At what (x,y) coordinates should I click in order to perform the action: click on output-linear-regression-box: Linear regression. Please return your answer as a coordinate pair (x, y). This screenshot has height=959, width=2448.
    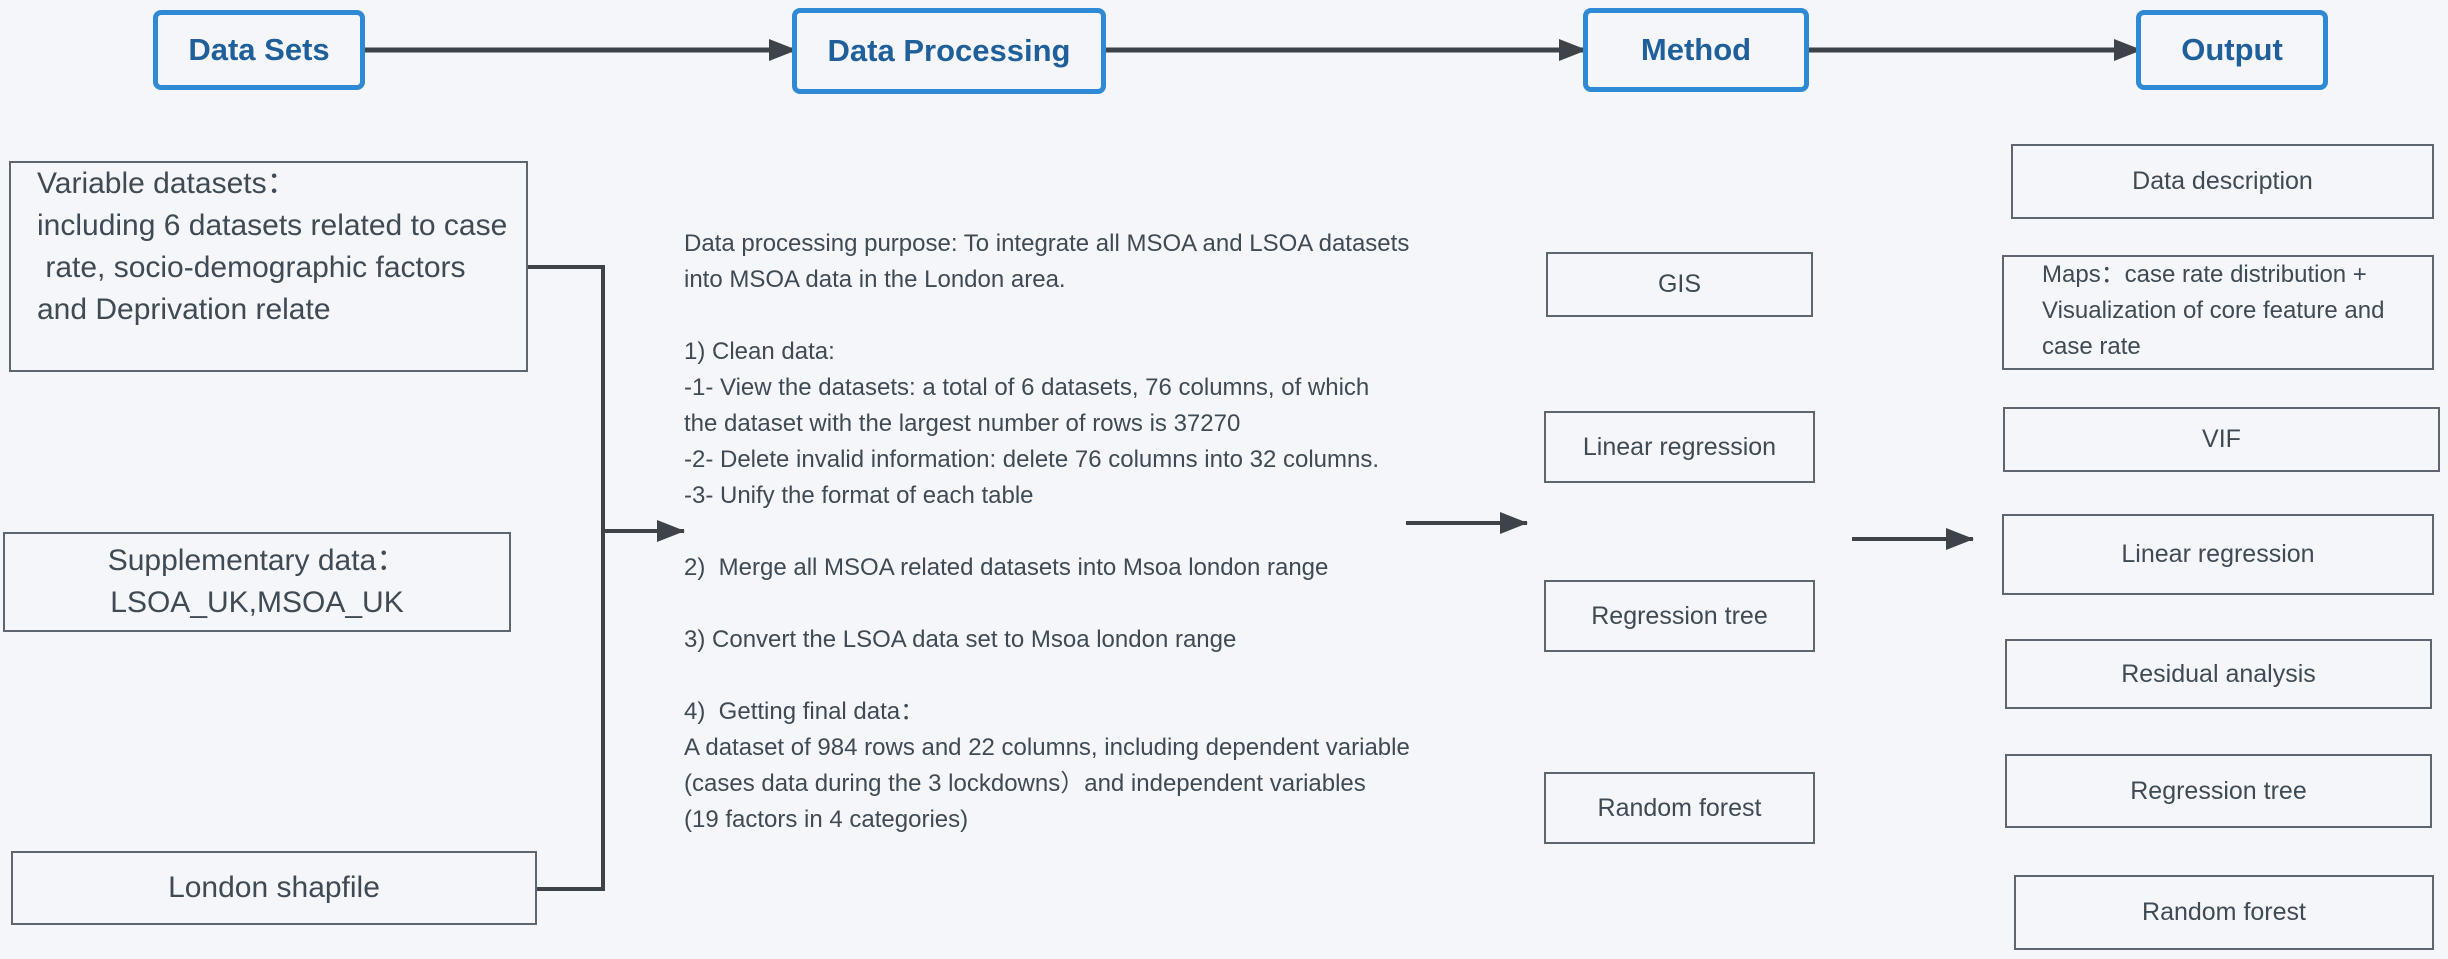
    Looking at the image, I should click on (2218, 554).